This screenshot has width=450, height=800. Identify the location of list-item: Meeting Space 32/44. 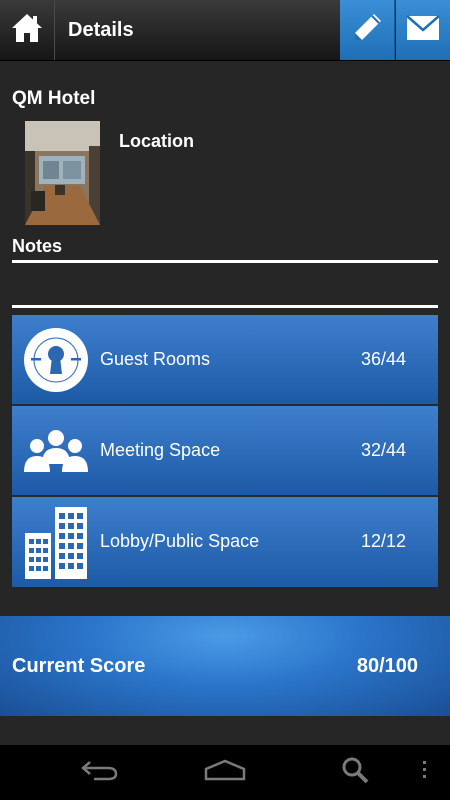
(225, 451).